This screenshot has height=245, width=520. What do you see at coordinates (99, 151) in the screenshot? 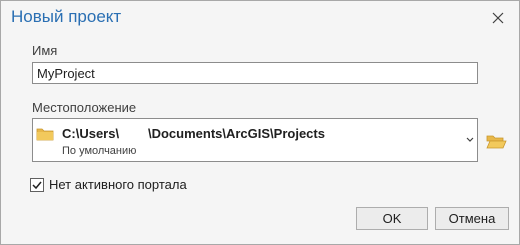
I see `location-default-label: По умолчанию` at bounding box center [99, 151].